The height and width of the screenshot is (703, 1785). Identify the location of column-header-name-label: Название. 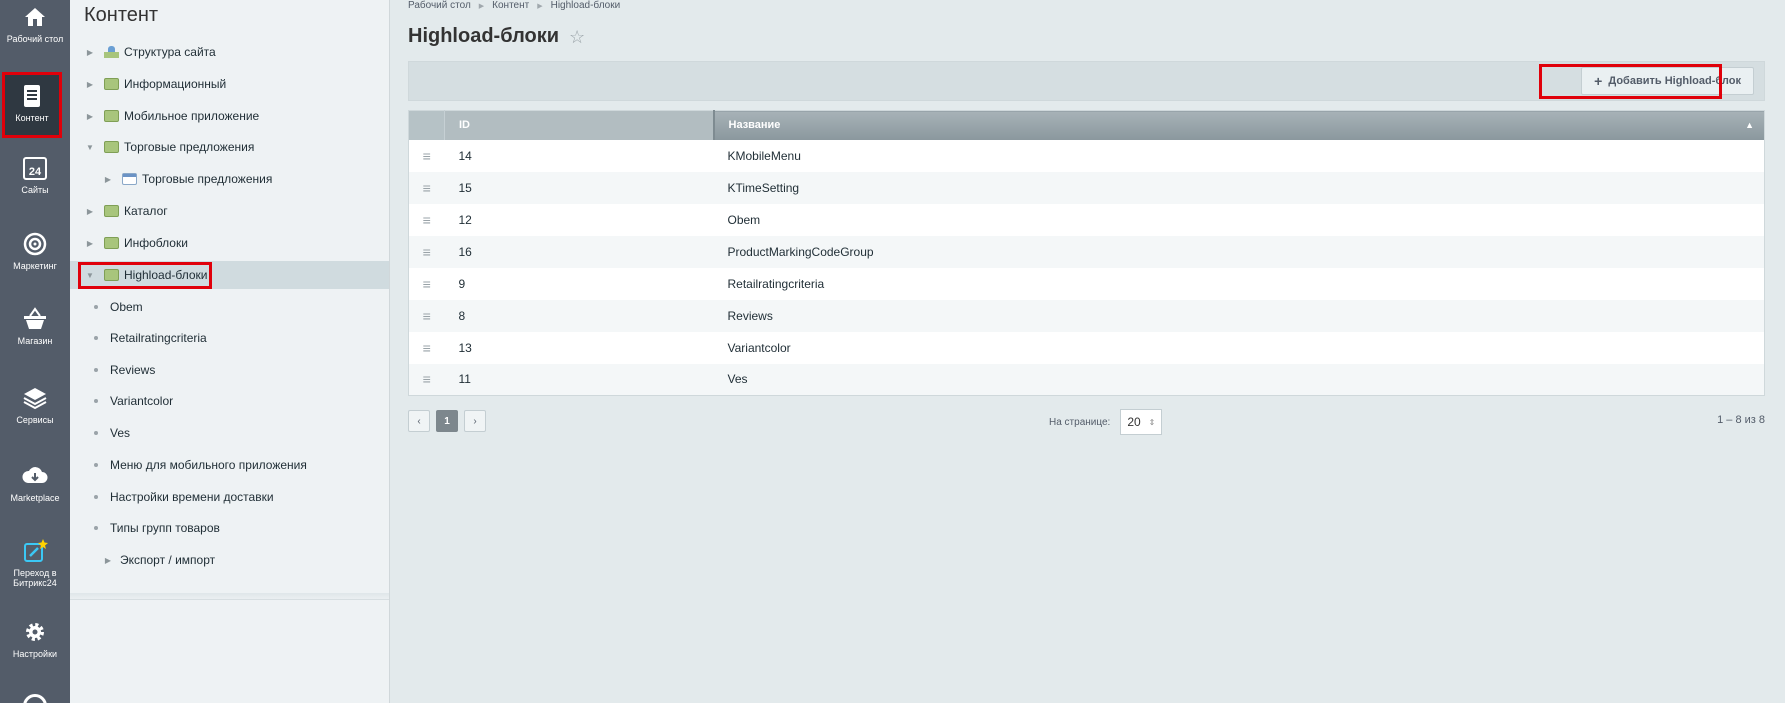
(754, 125).